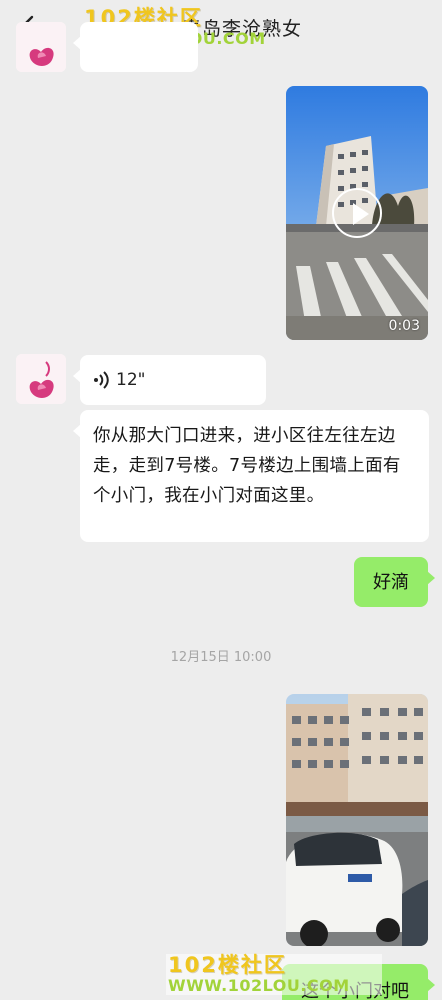  I want to click on timestamp: 12月15日 10:00, so click(221, 657).